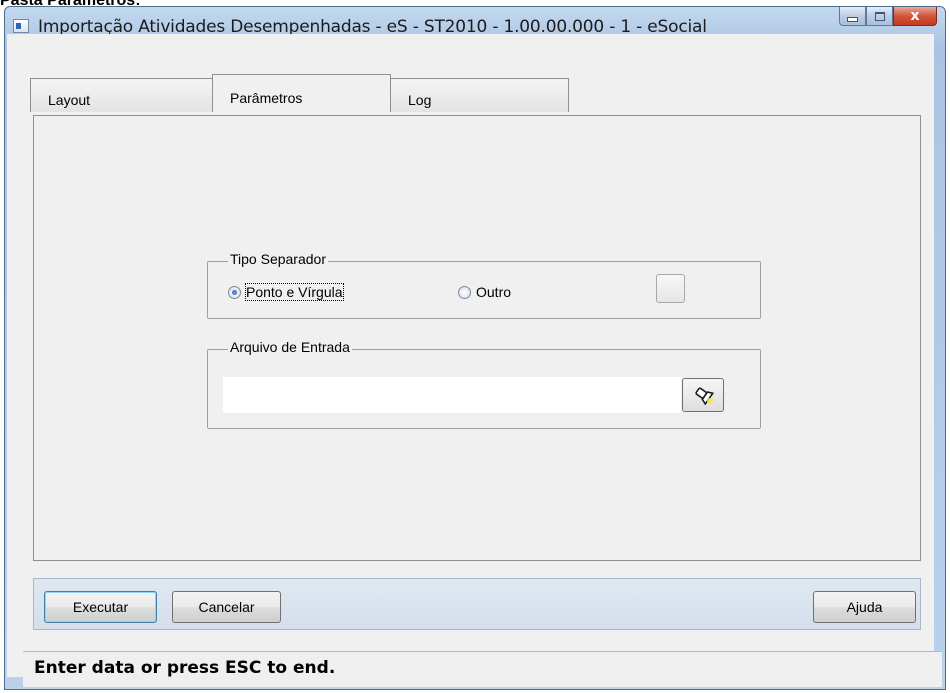 This screenshot has width=950, height=693. Describe the element at coordinates (452, 395) in the screenshot. I see `arquivo-entrada-input` at that location.